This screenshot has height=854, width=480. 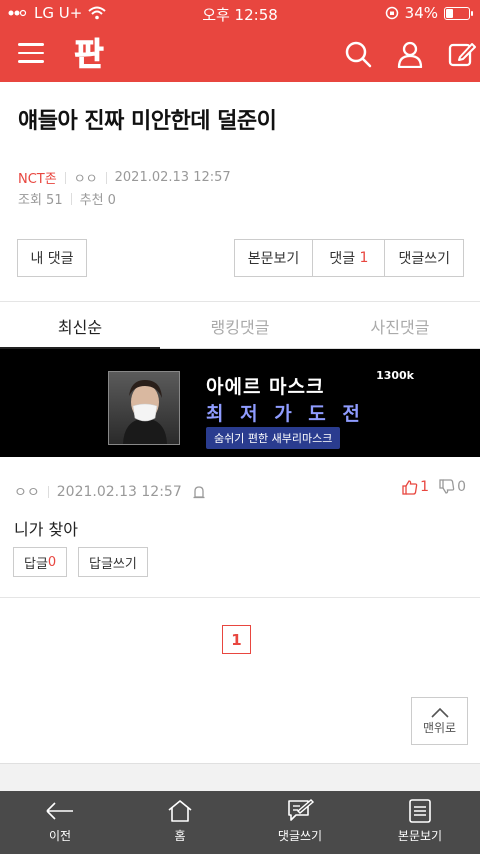 I want to click on nav-back-label: 이전, so click(x=60, y=836).